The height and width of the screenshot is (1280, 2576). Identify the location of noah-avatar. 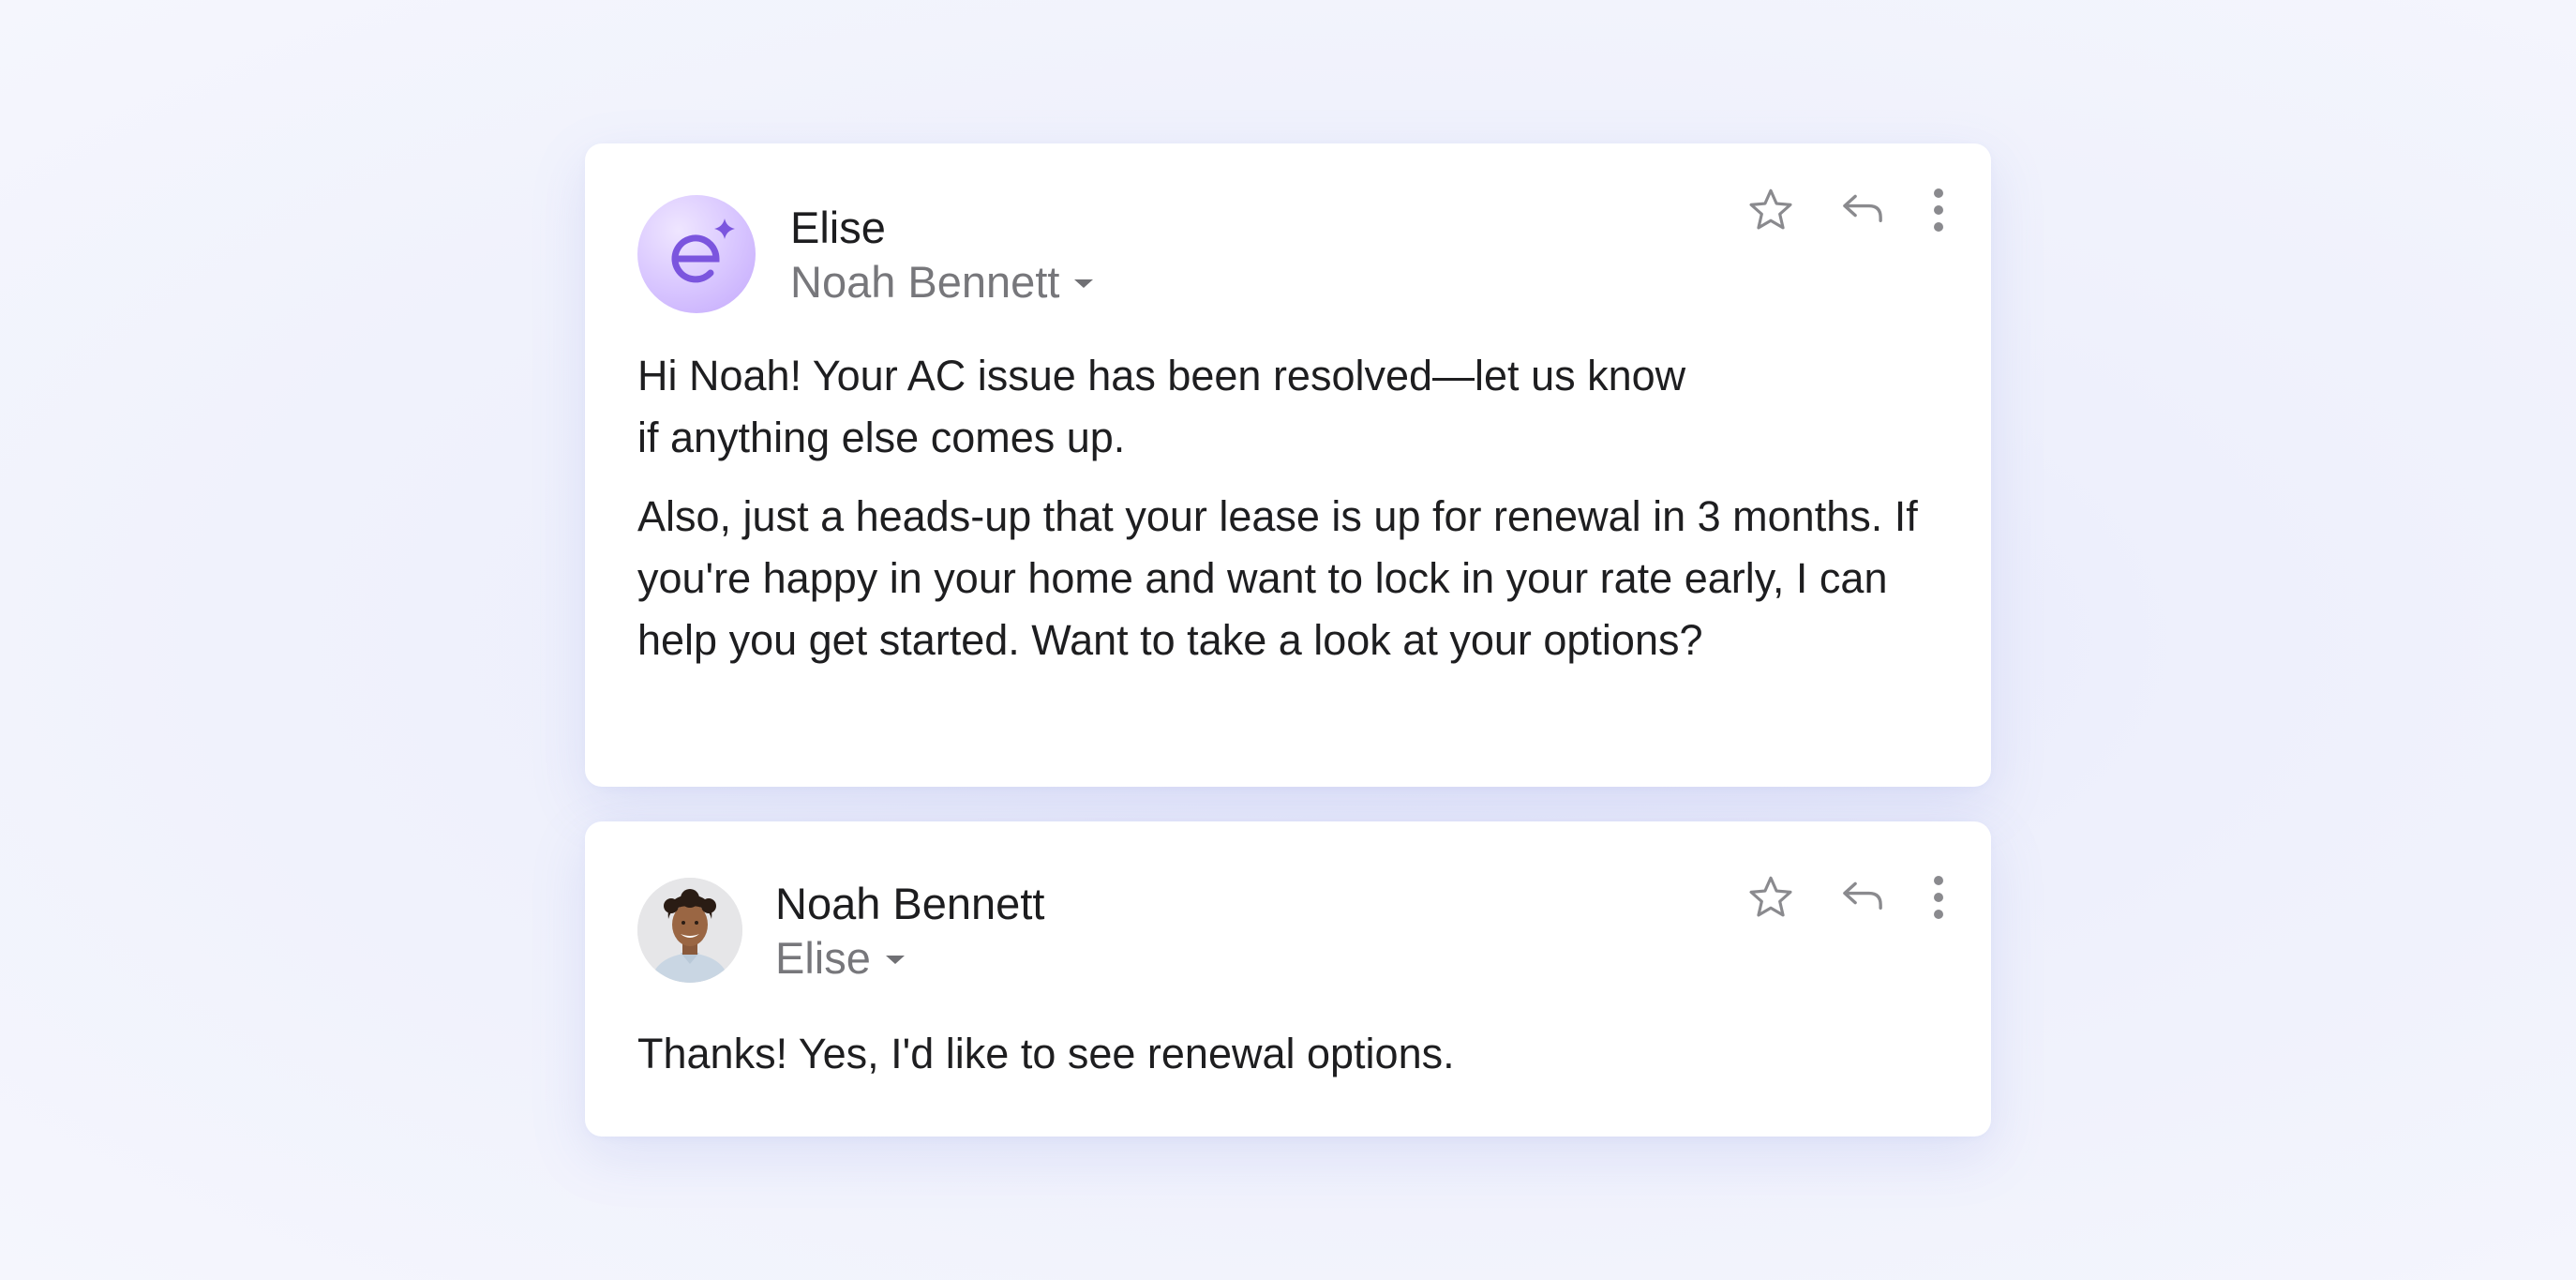
(689, 930).